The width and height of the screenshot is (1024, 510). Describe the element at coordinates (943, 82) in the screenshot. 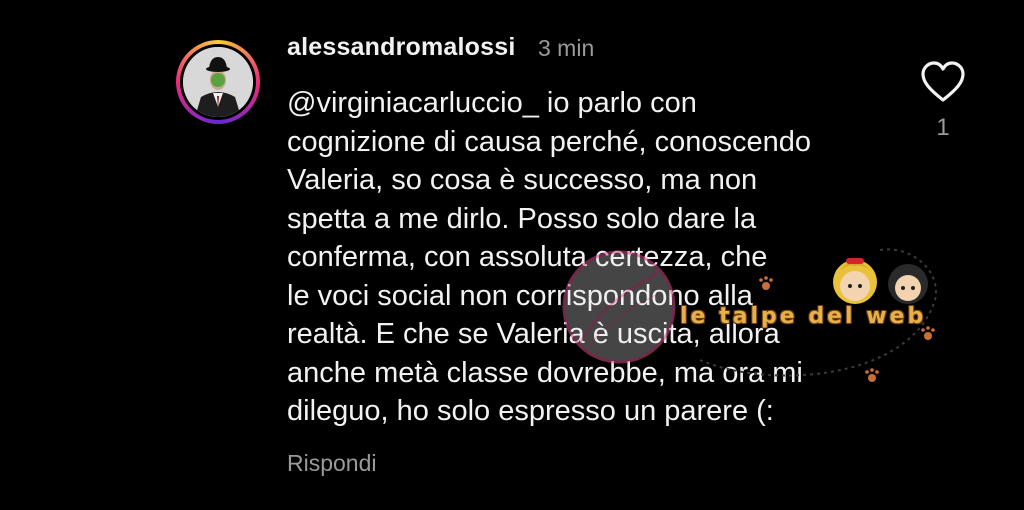

I see `heart-icon` at that location.